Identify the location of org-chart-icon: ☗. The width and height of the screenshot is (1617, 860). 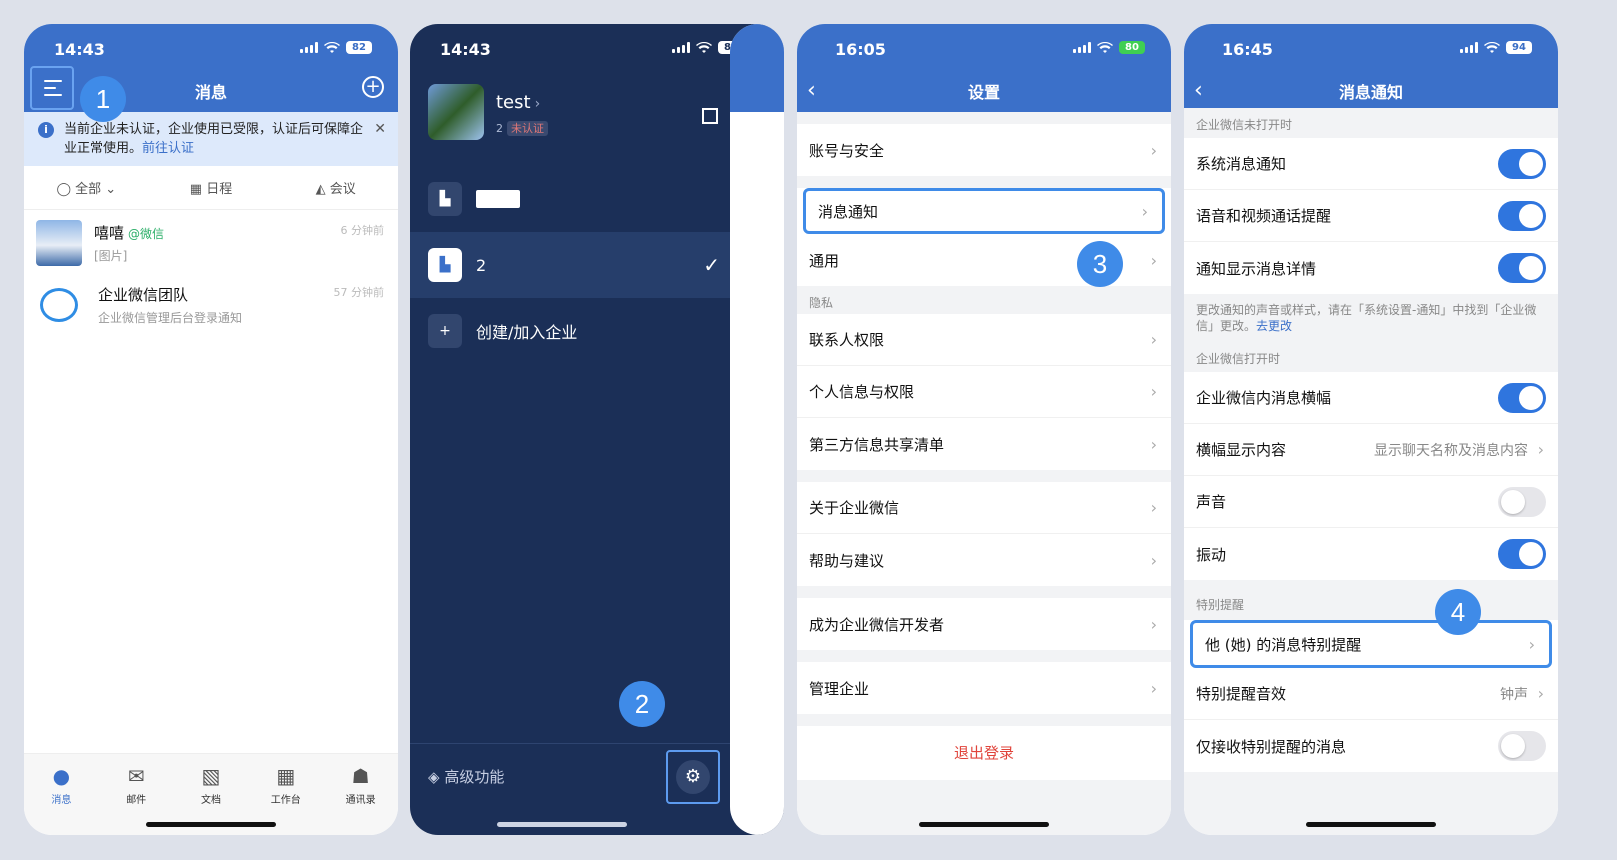
(360, 776).